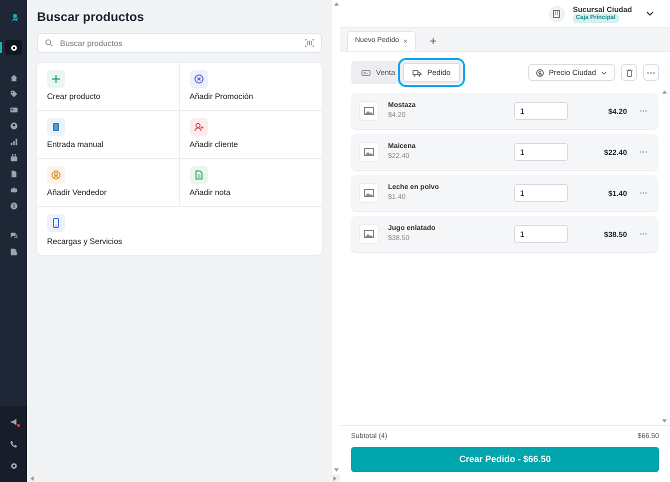 This screenshot has width=670, height=482. I want to click on trash-icon, so click(629, 72).